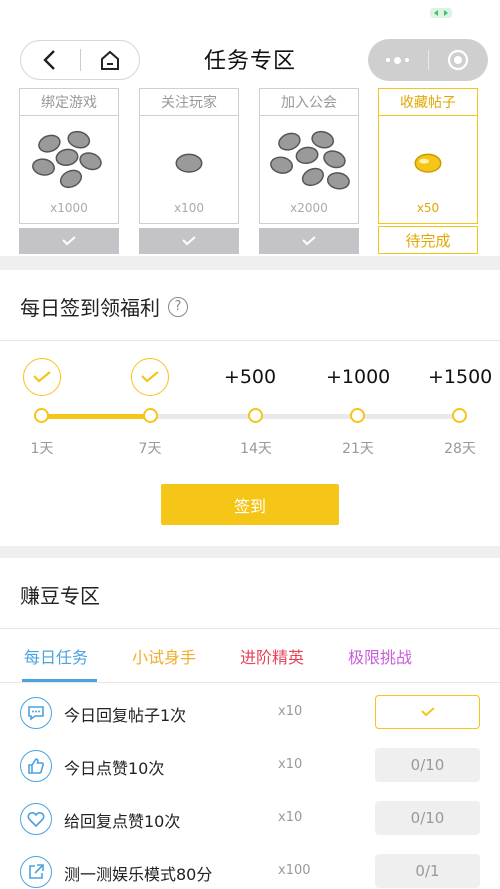  I want to click on tab-daily-tasks: 每日任务, so click(56, 656).